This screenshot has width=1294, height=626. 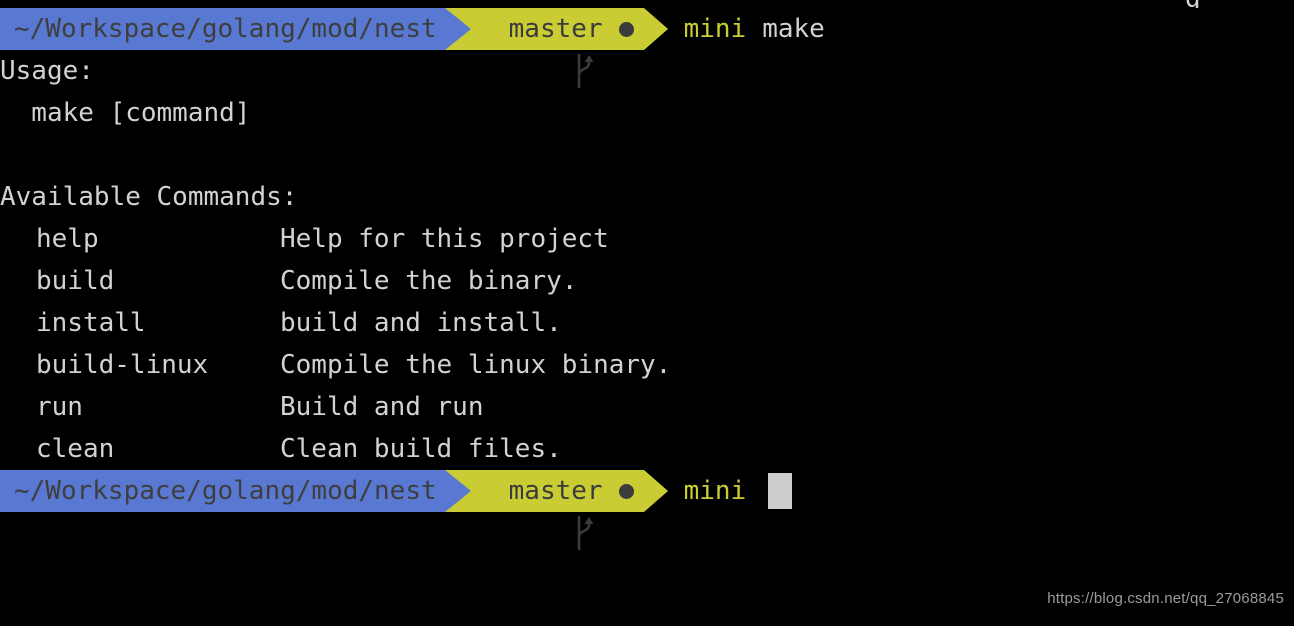 What do you see at coordinates (647, 407) in the screenshot?
I see `table-row: run Build and run` at bounding box center [647, 407].